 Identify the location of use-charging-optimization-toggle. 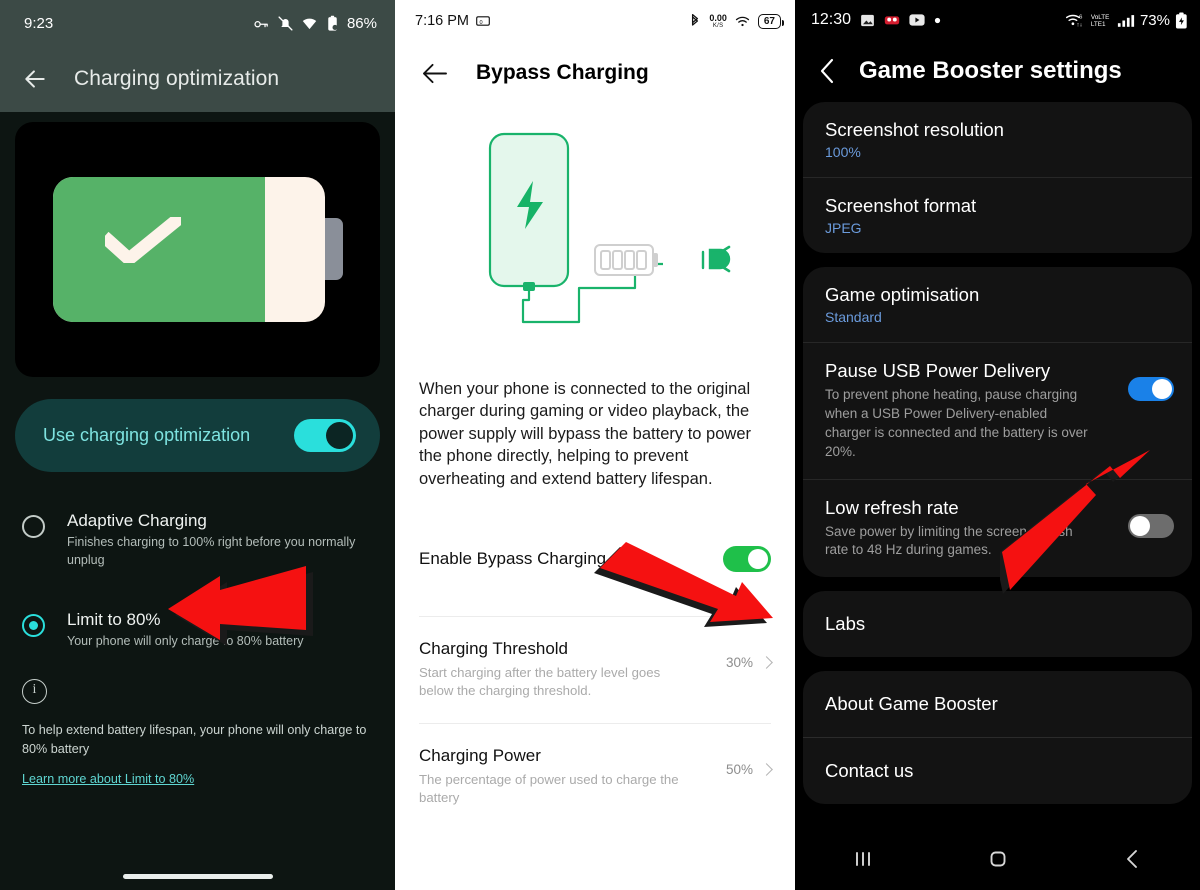
(325, 435).